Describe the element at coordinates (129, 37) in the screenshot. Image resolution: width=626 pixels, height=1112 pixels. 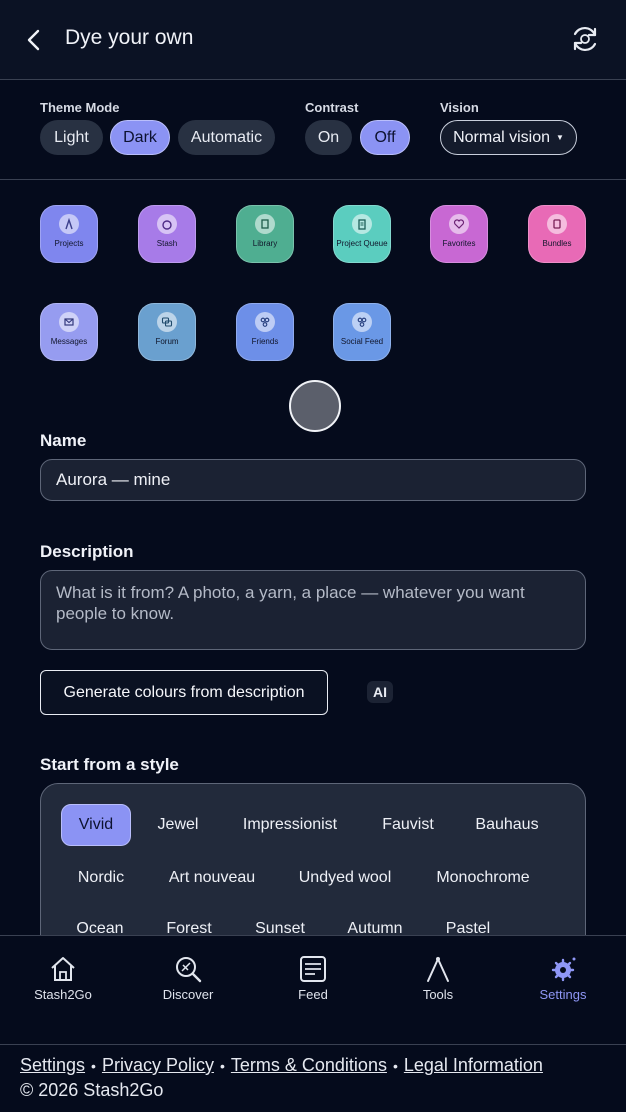
I see `page-title: Dye your own` at that location.